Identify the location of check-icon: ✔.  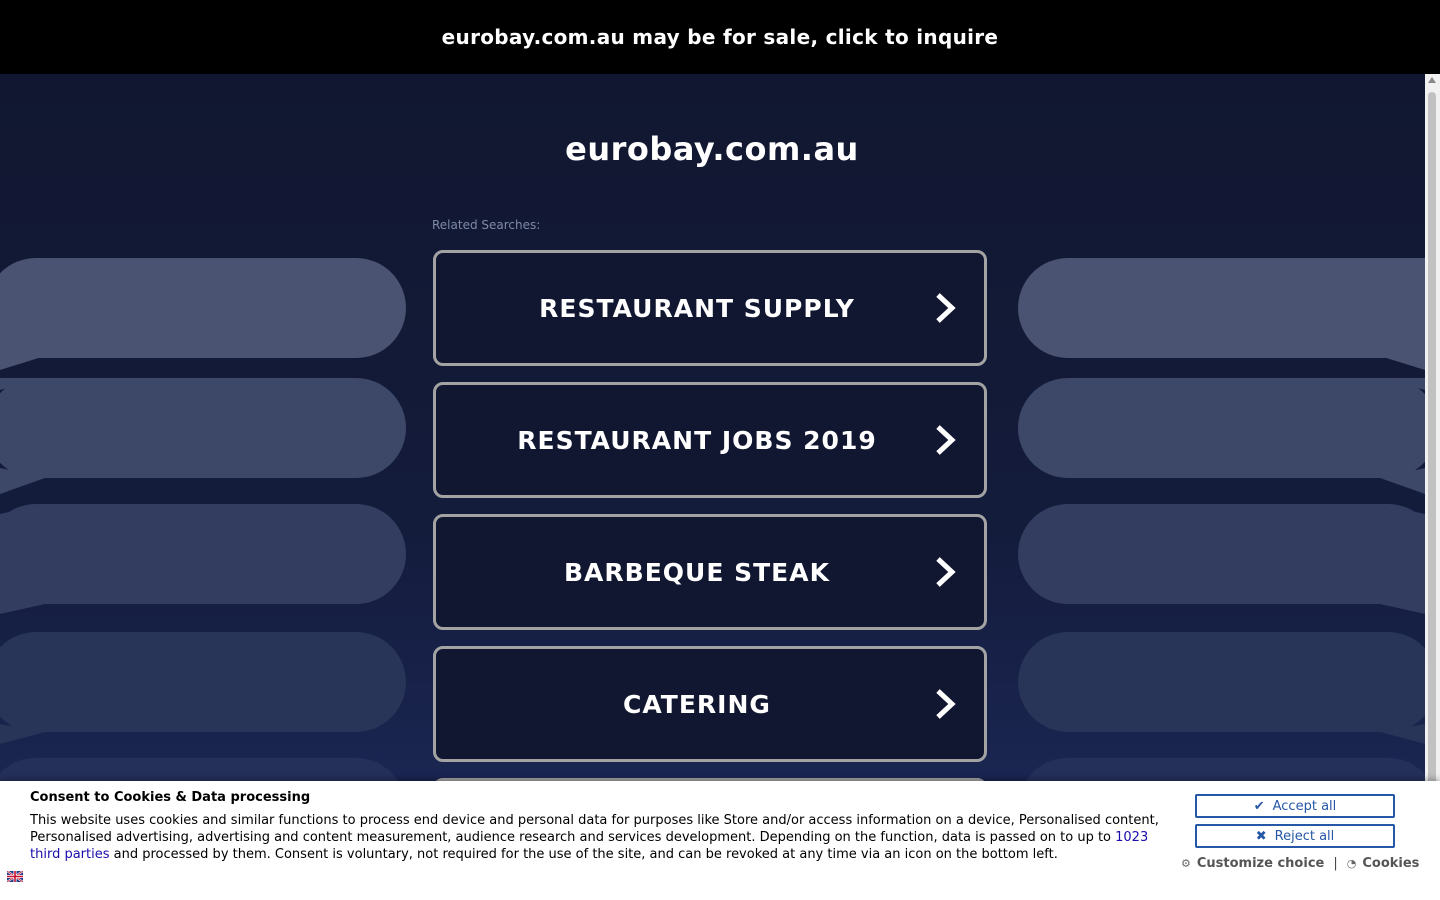
(1259, 806).